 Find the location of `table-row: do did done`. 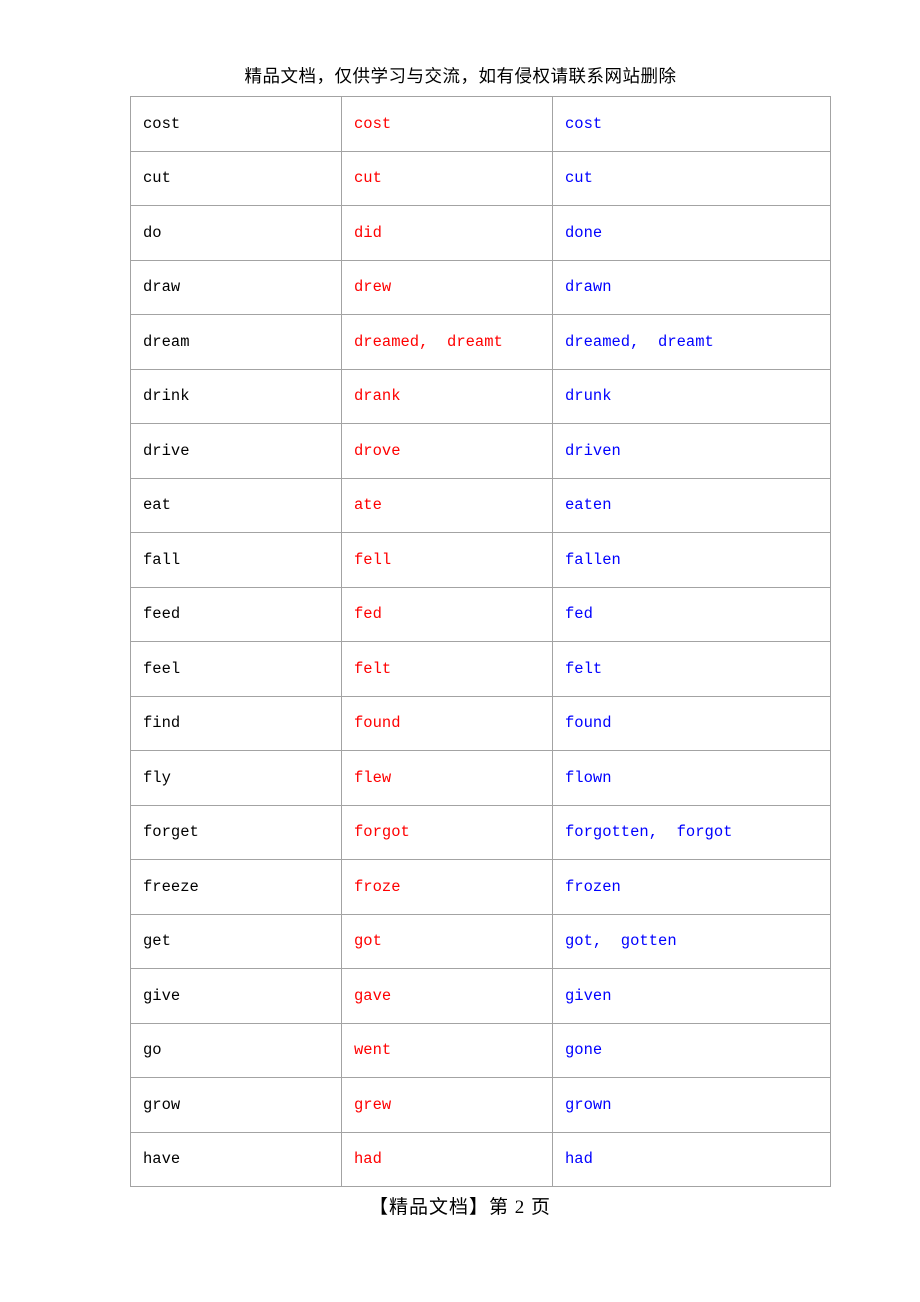

table-row: do did done is located at coordinates (480, 233).